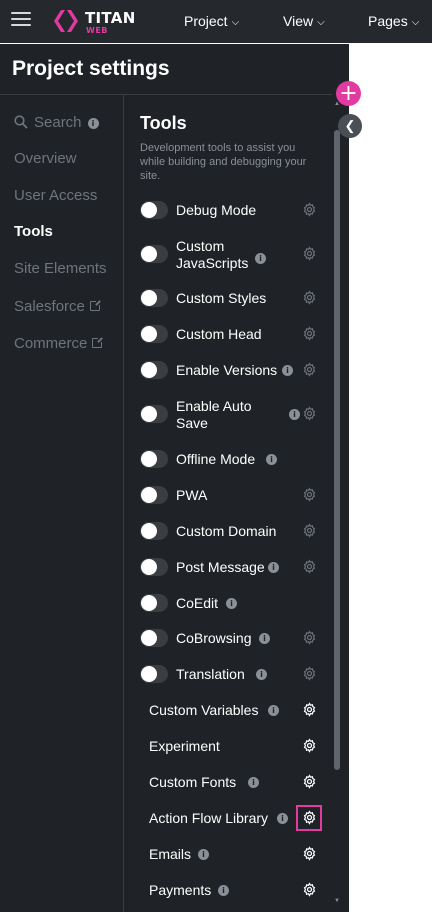 Image resolution: width=432 pixels, height=912 pixels. I want to click on tool-row: CoBrowsing i, so click(232, 638).